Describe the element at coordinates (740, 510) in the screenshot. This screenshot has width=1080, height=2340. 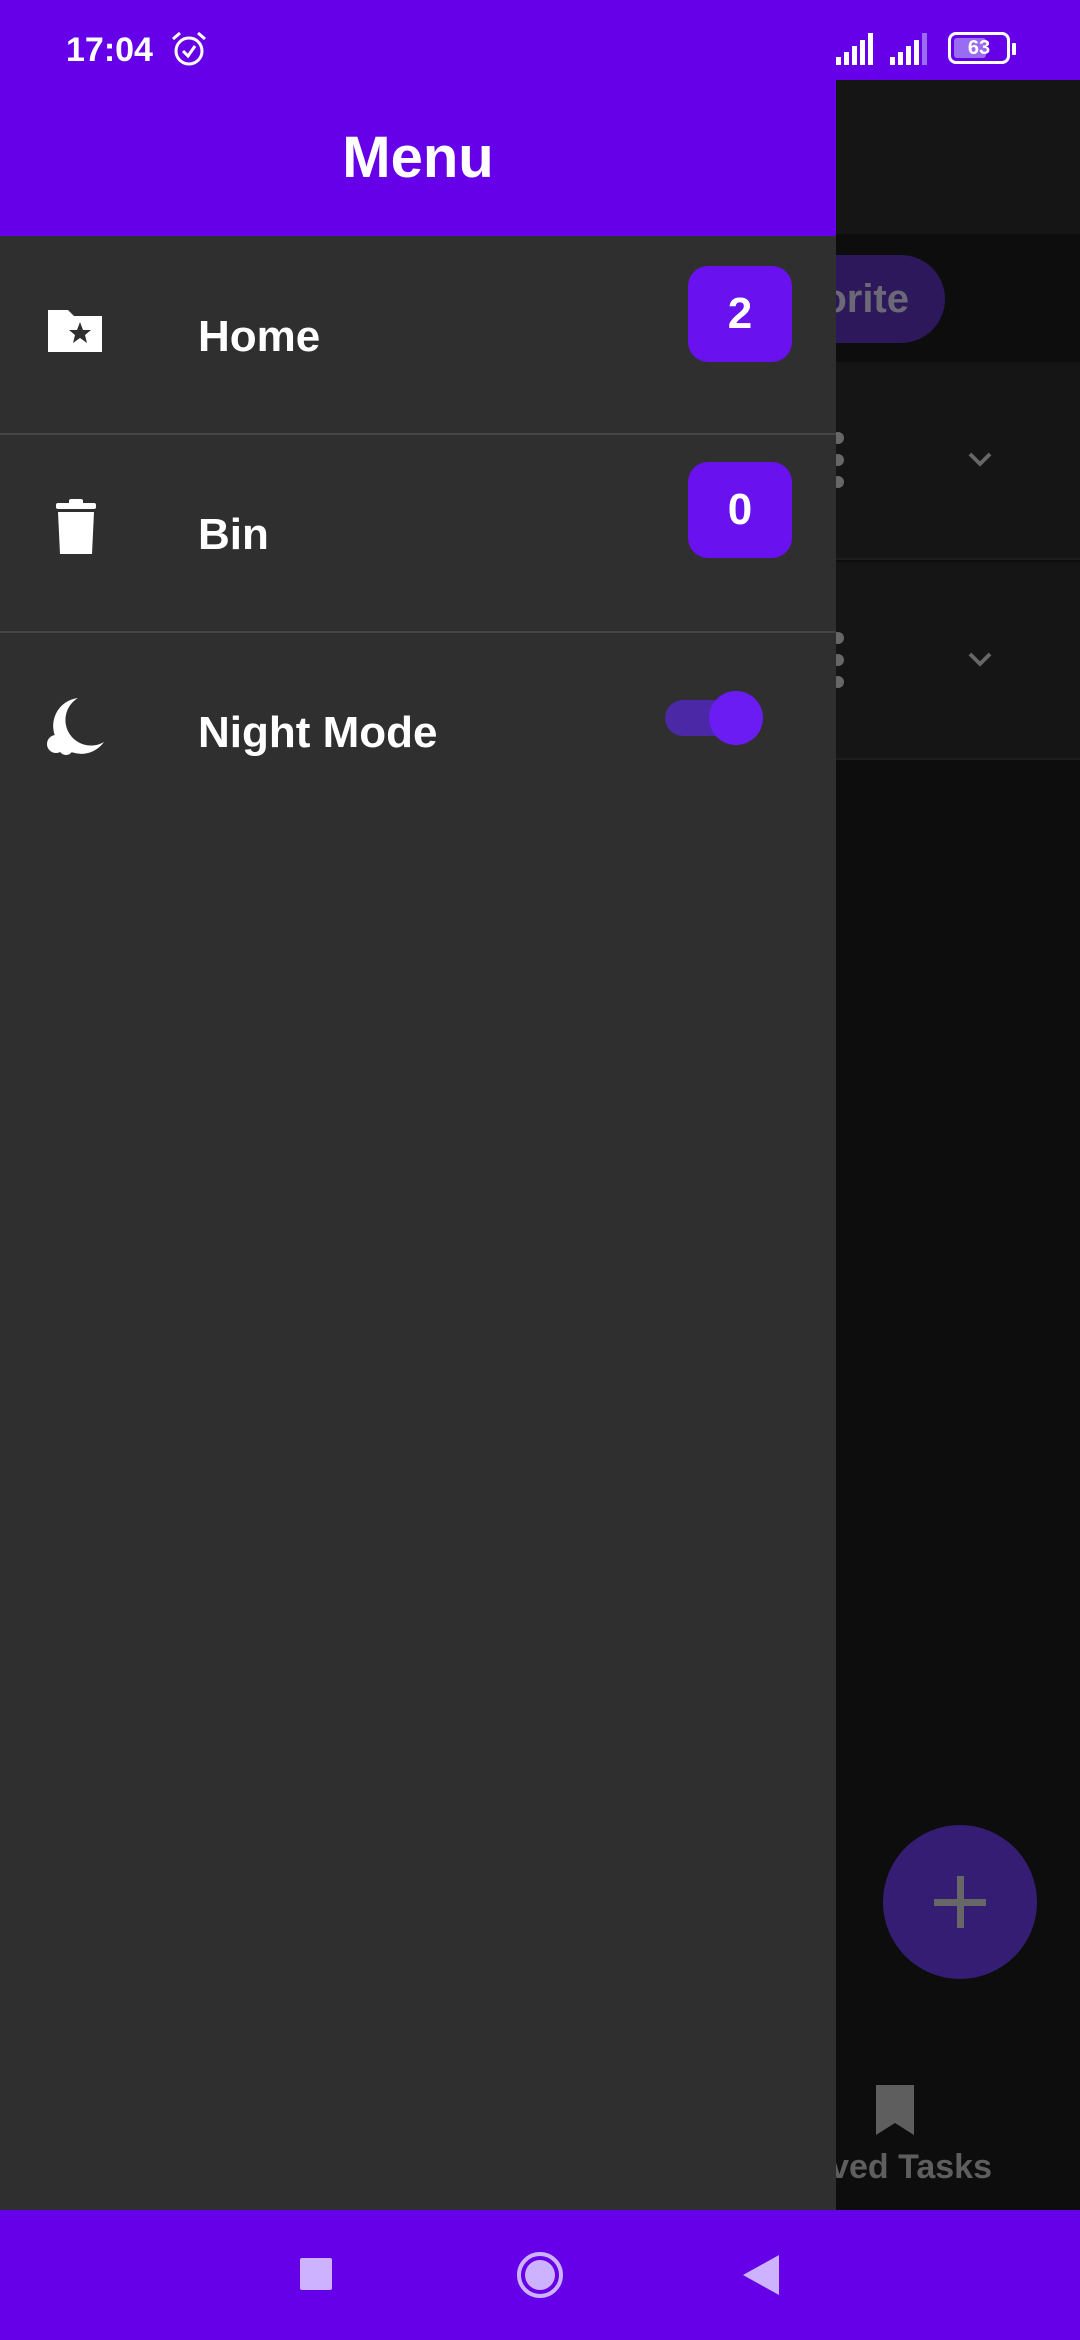
I see `bin-count-badge: 0` at that location.